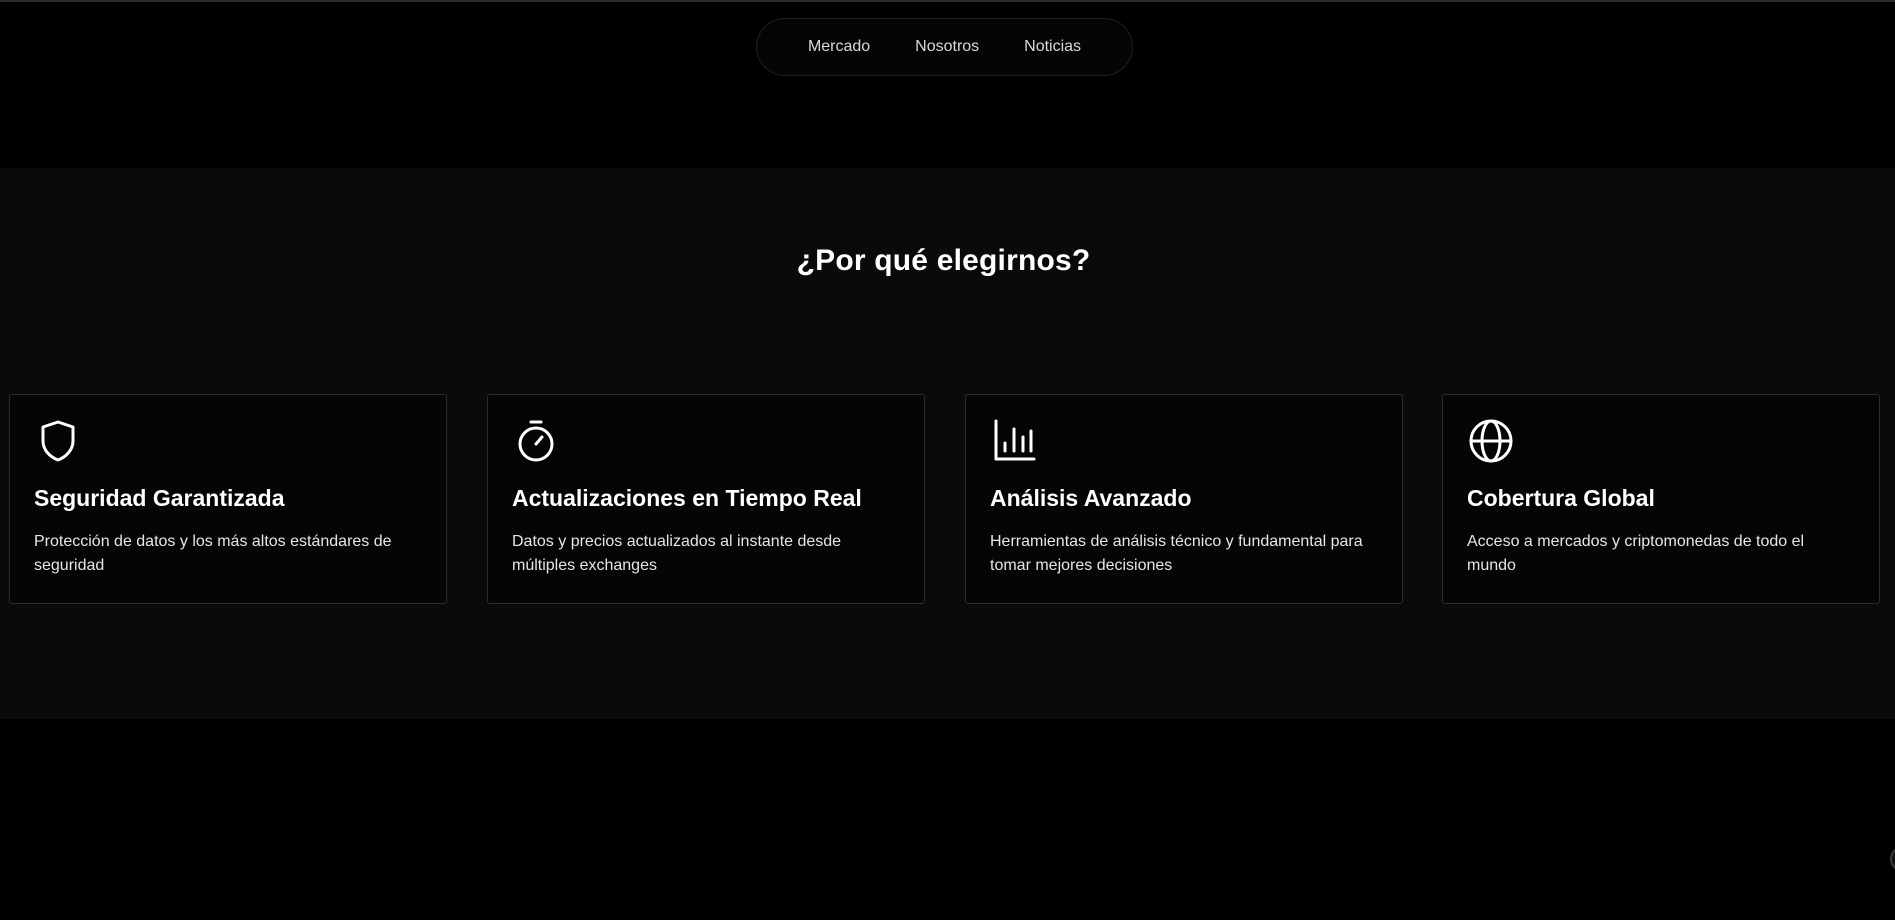  I want to click on bar-chart-icon, so click(1014, 441).